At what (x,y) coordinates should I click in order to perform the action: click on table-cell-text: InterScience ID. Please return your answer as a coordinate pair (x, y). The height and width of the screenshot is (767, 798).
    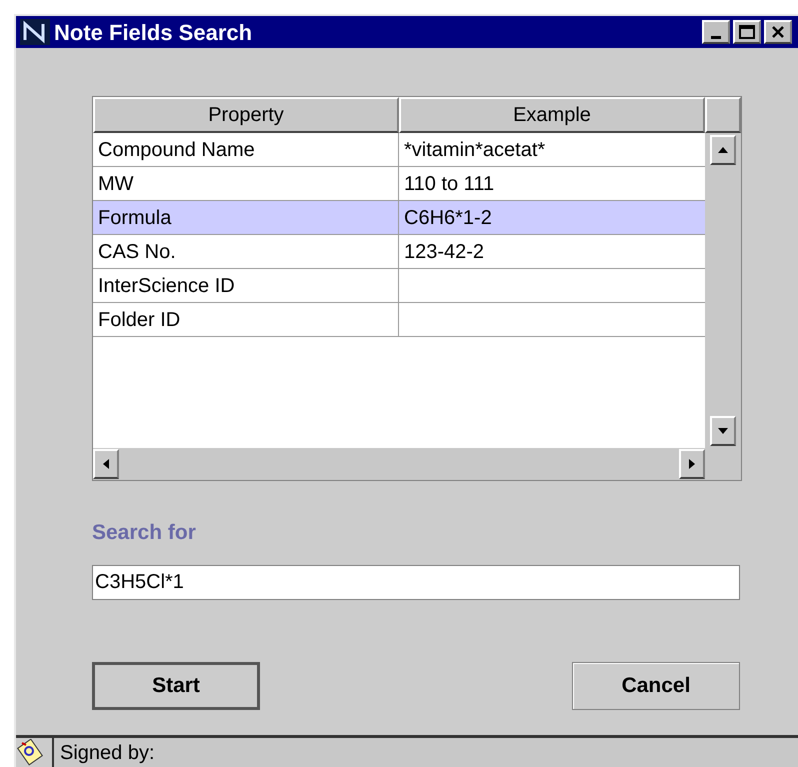
    Looking at the image, I should click on (166, 286).